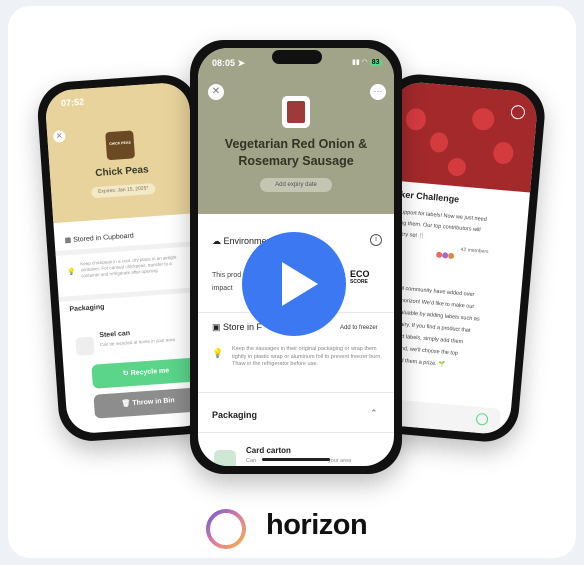  Describe the element at coordinates (127, 404) in the screenshot. I see `bin-icon: 🗑` at that location.